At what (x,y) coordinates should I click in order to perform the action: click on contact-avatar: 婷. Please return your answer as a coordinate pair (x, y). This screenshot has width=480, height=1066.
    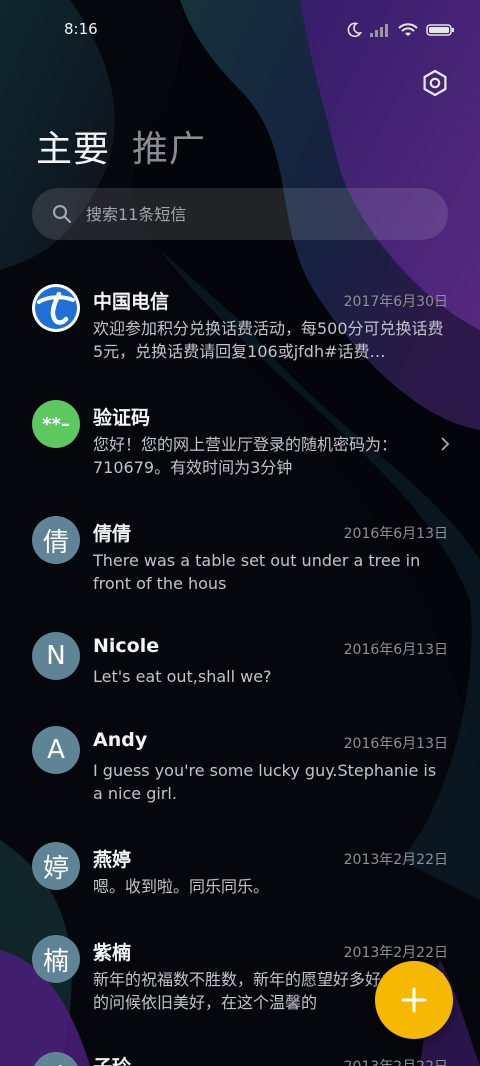
    Looking at the image, I should click on (56, 866).